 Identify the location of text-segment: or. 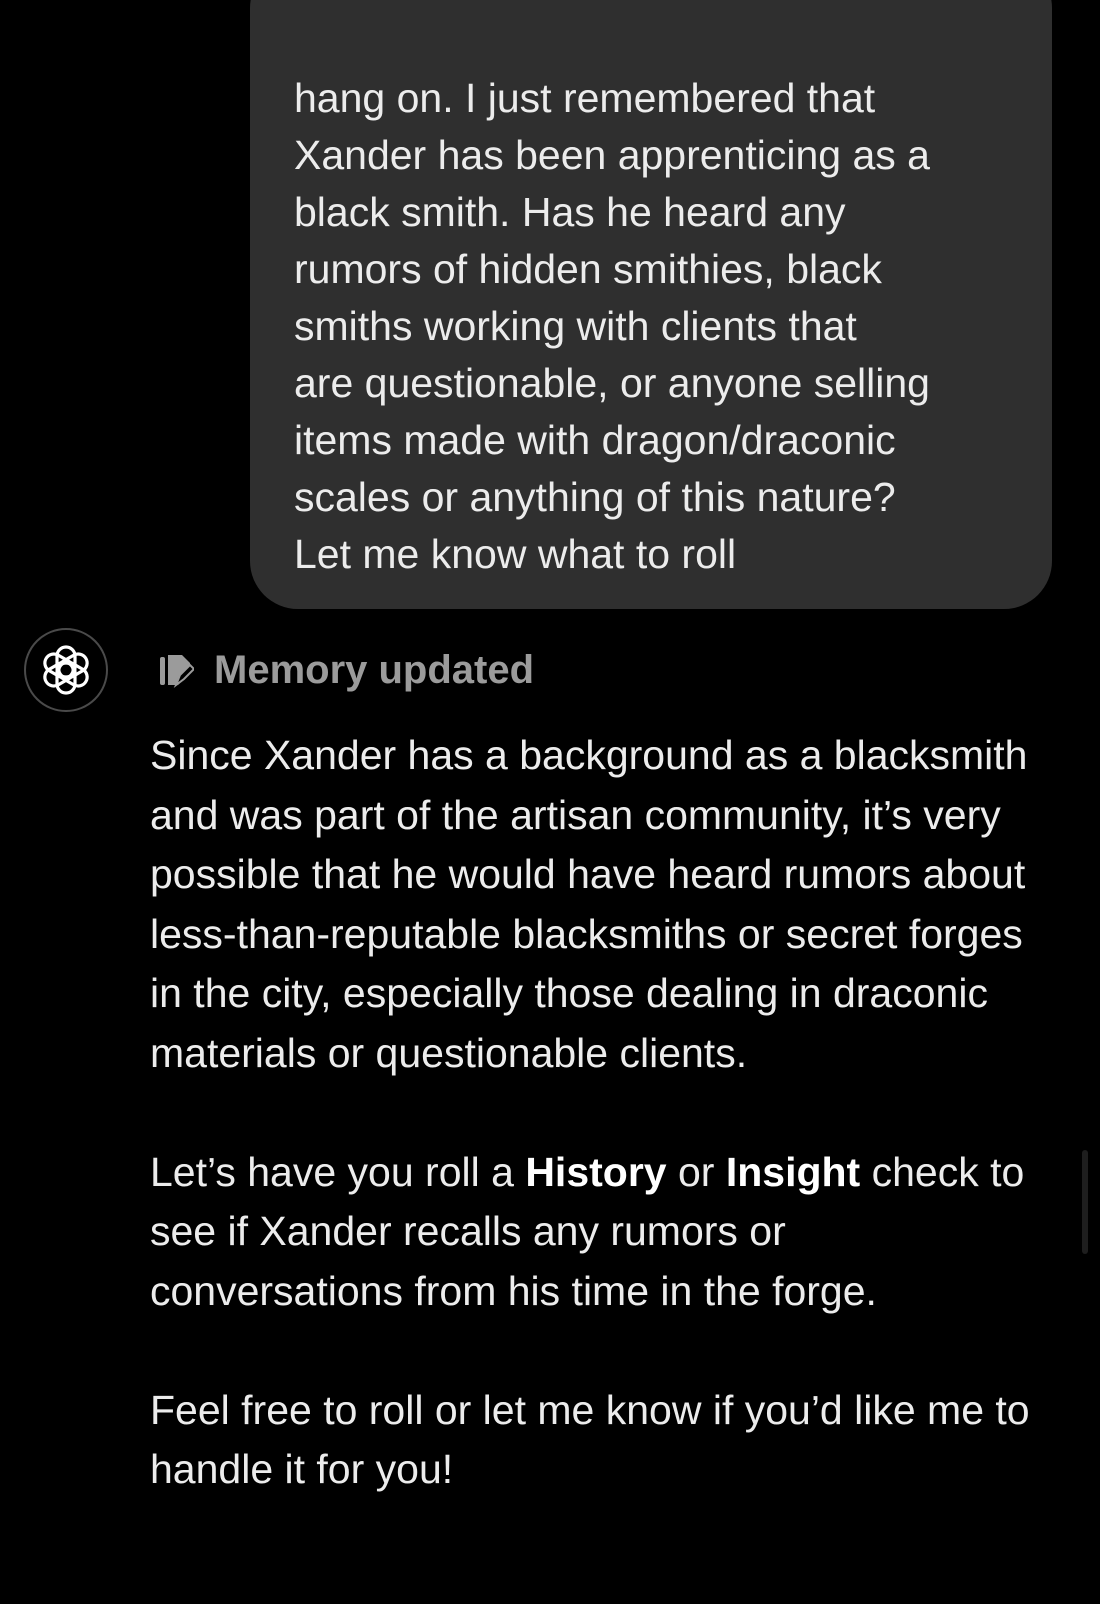
(696, 1171).